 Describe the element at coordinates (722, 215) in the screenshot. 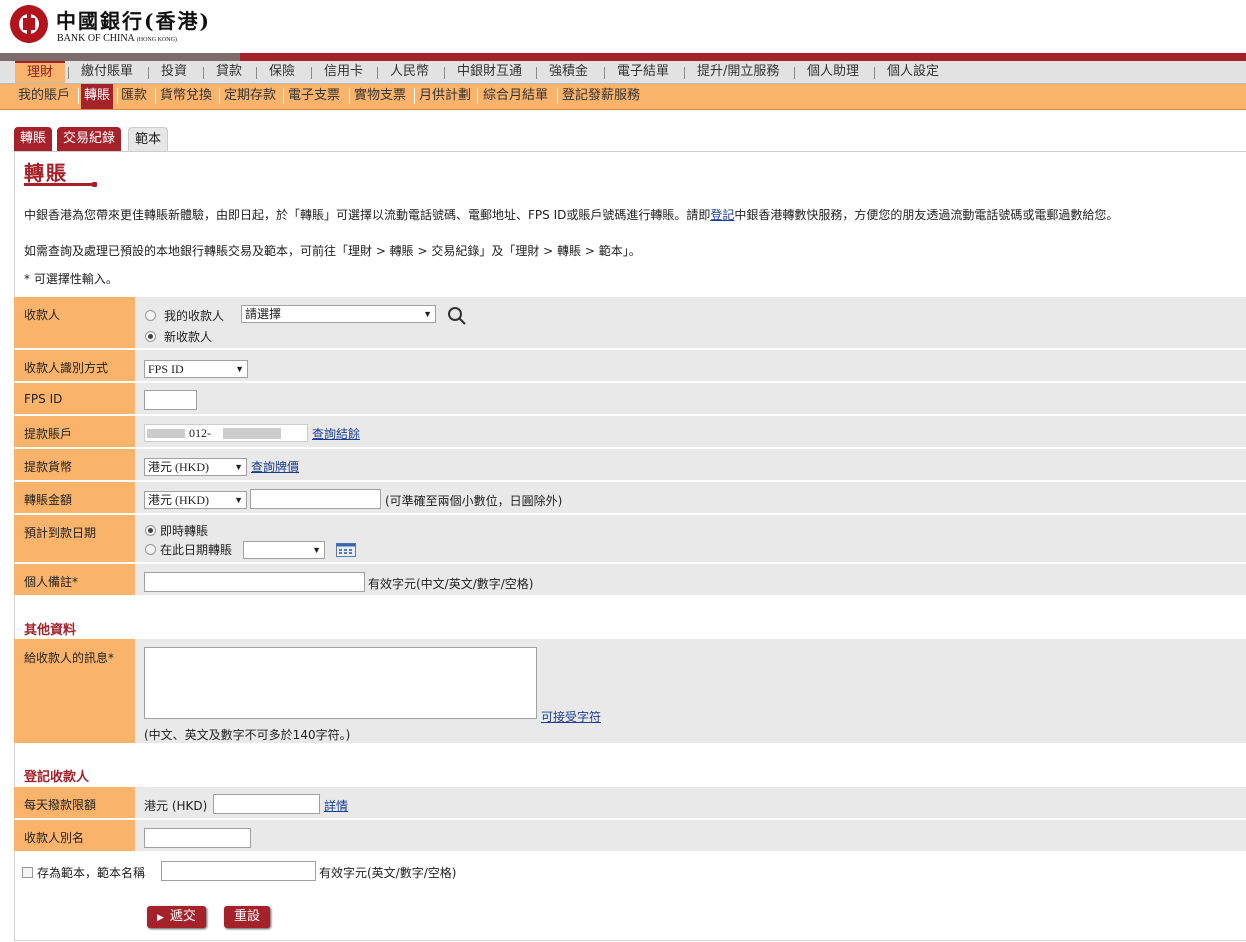

I see `register-link: 登記` at that location.